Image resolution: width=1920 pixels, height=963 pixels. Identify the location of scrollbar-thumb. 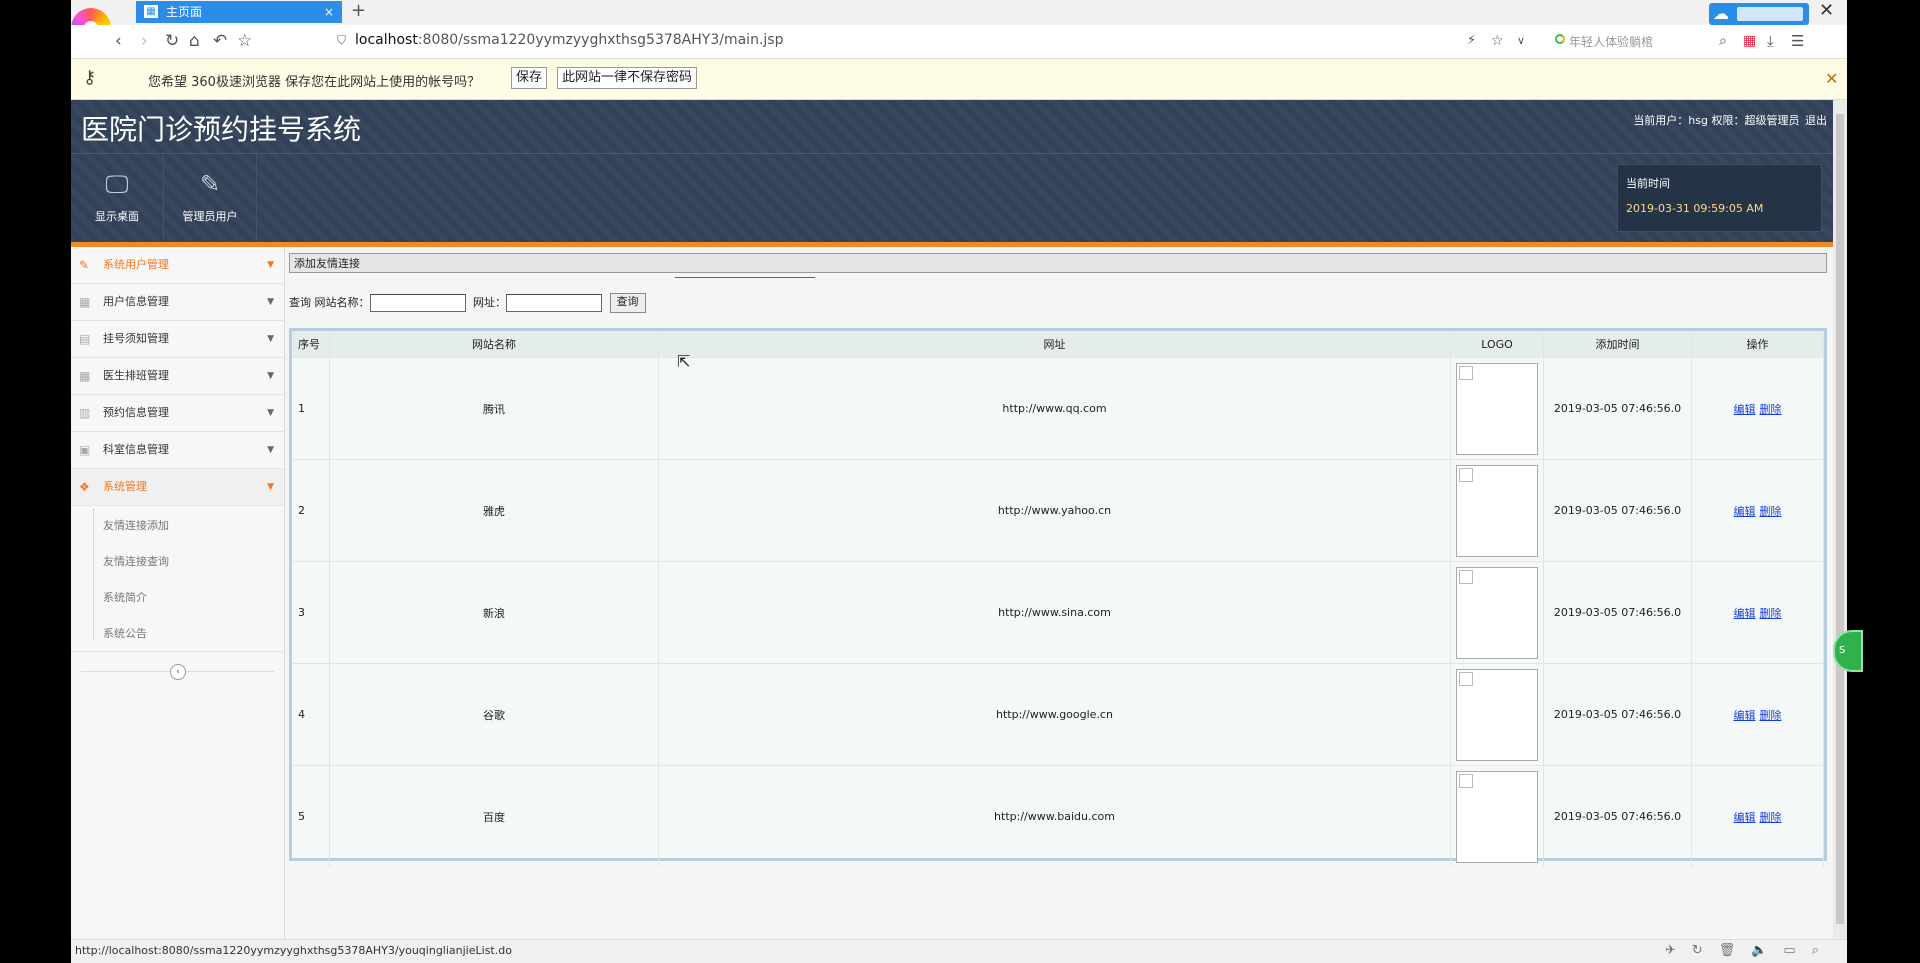
(1840, 519).